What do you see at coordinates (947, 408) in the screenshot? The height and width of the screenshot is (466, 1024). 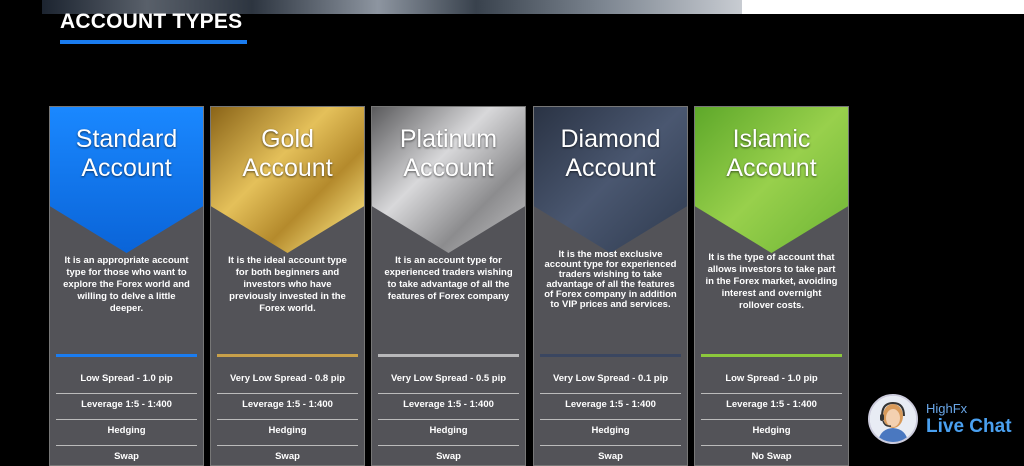 I see `chat-brand-label: HighFx` at bounding box center [947, 408].